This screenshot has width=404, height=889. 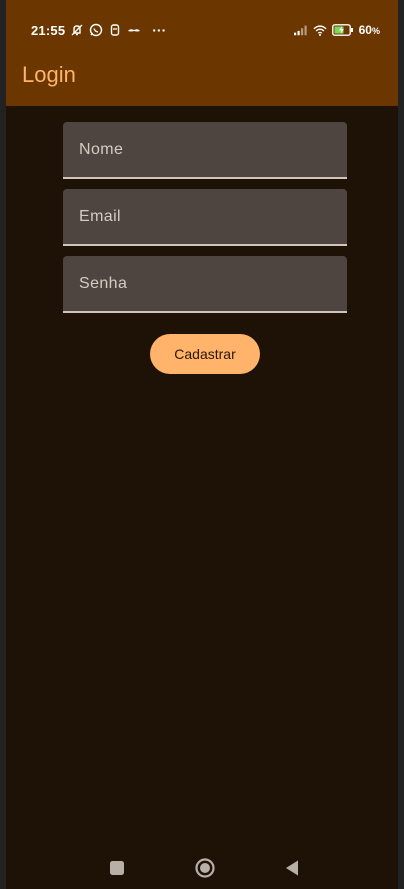 I want to click on password-field, so click(x=205, y=284).